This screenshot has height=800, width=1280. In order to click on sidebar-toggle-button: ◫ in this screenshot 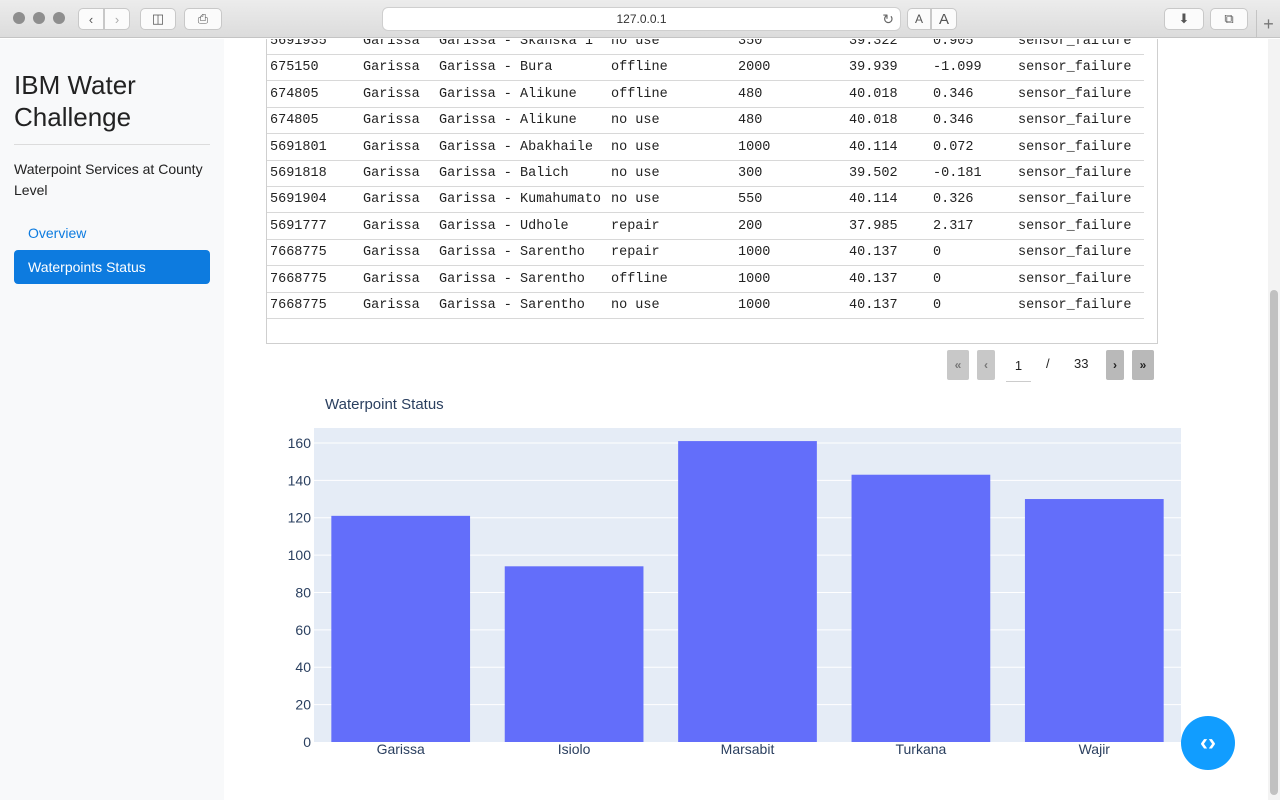, I will do `click(158, 19)`.